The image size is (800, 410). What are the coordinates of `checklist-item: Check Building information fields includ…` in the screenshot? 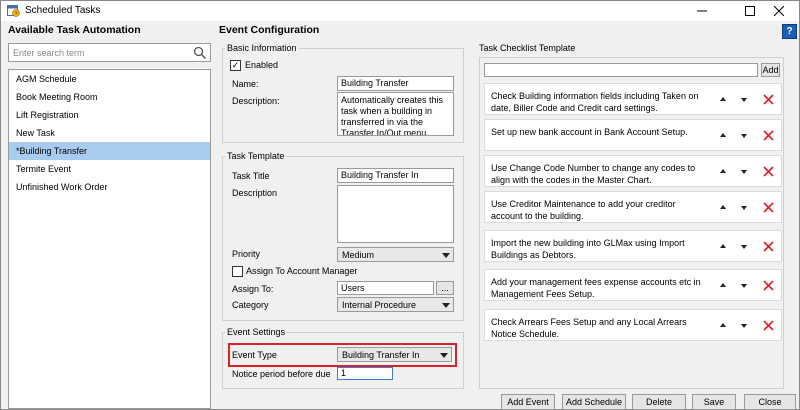 It's located at (633, 99).